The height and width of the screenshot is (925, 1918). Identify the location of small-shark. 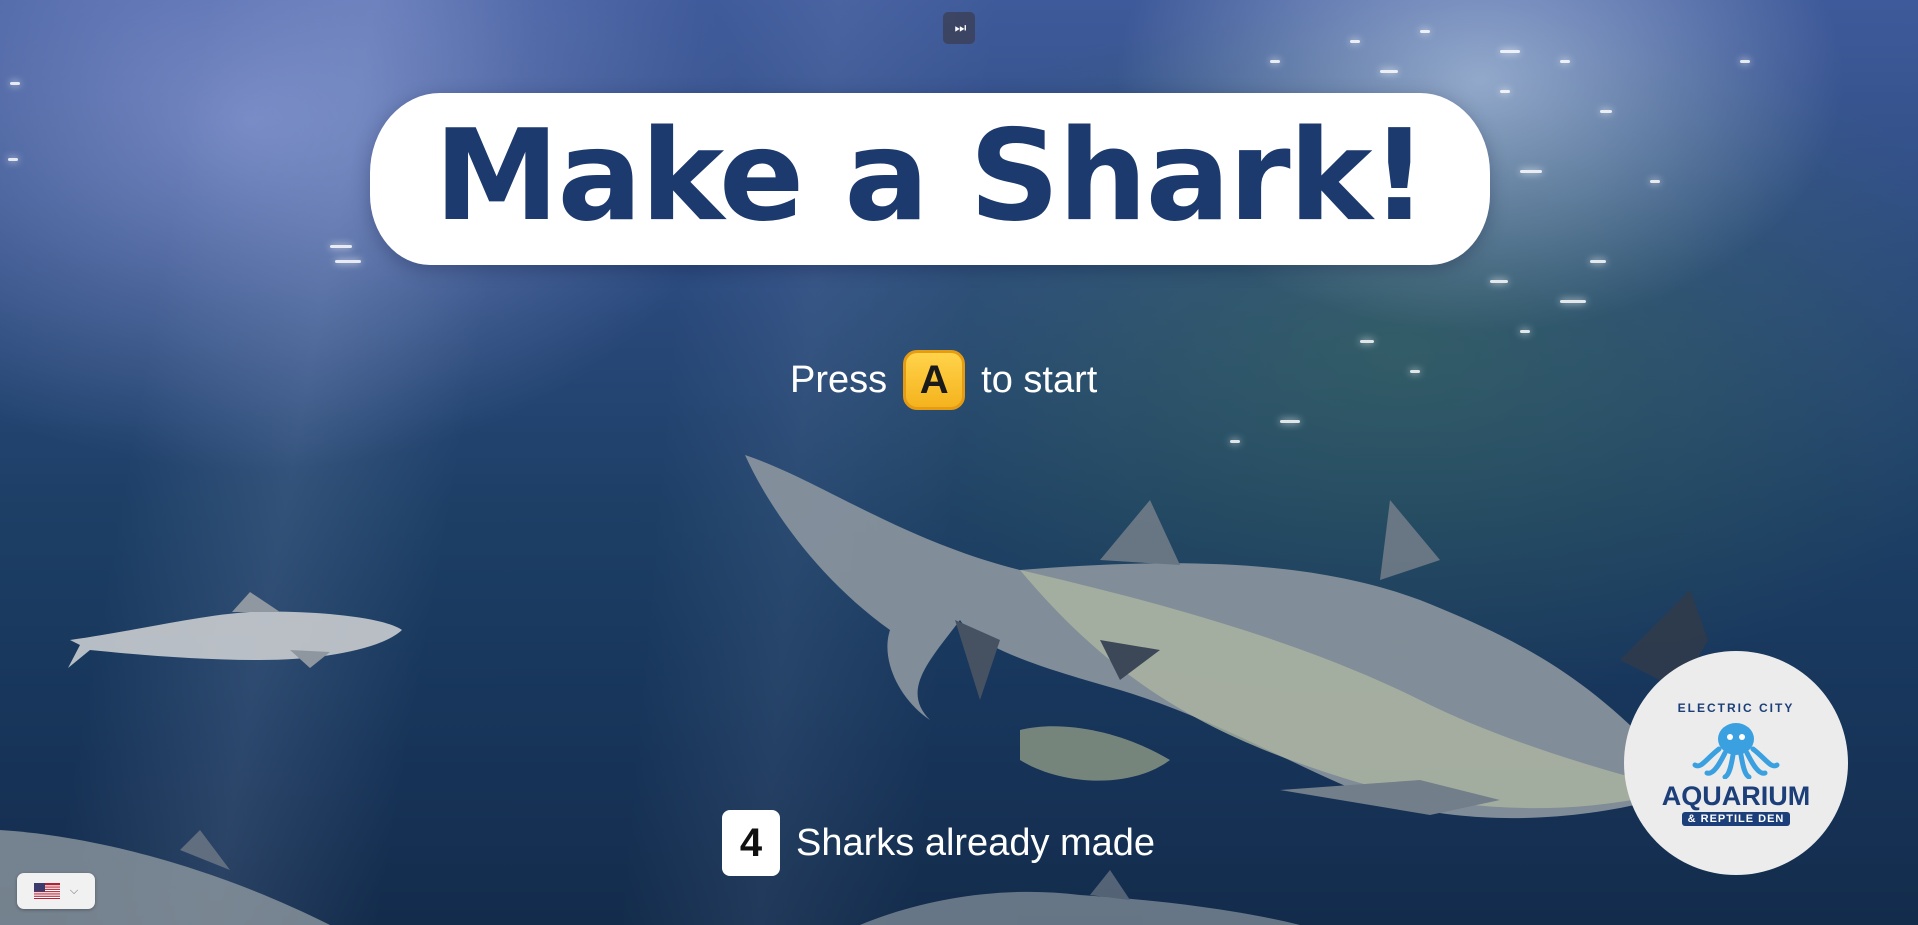
(235, 630).